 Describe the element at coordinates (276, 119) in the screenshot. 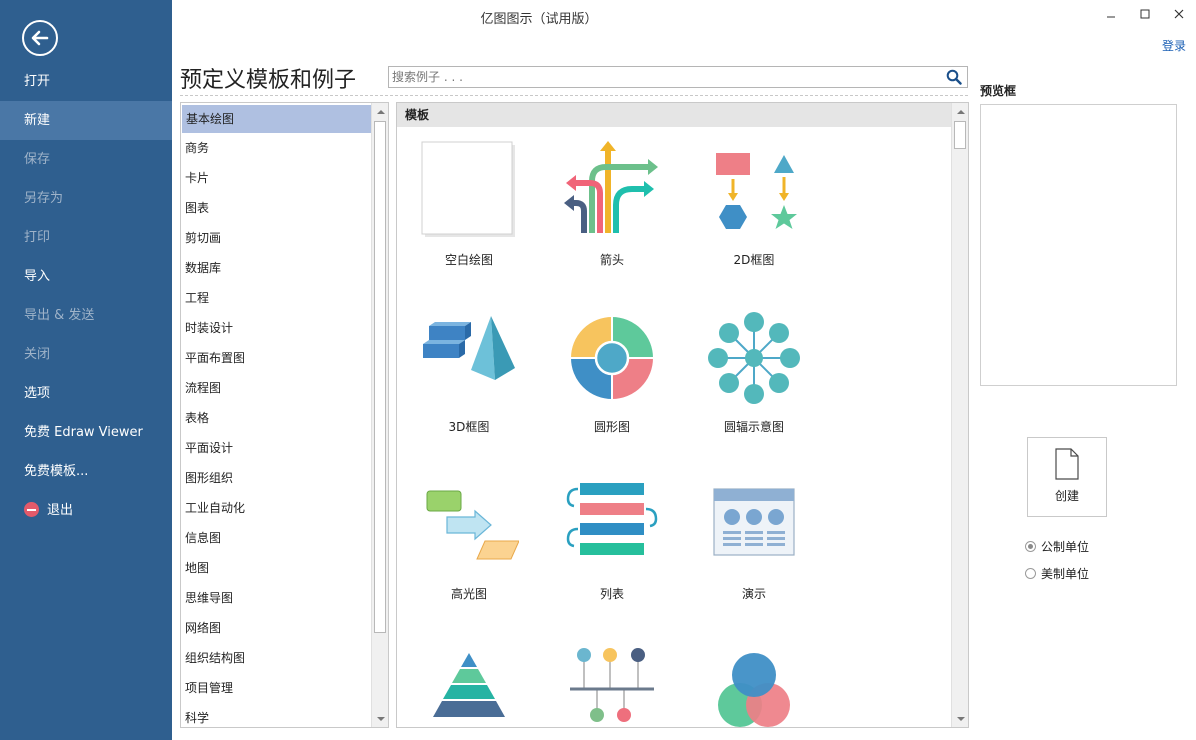

I see `category-item: 基本绘图` at that location.